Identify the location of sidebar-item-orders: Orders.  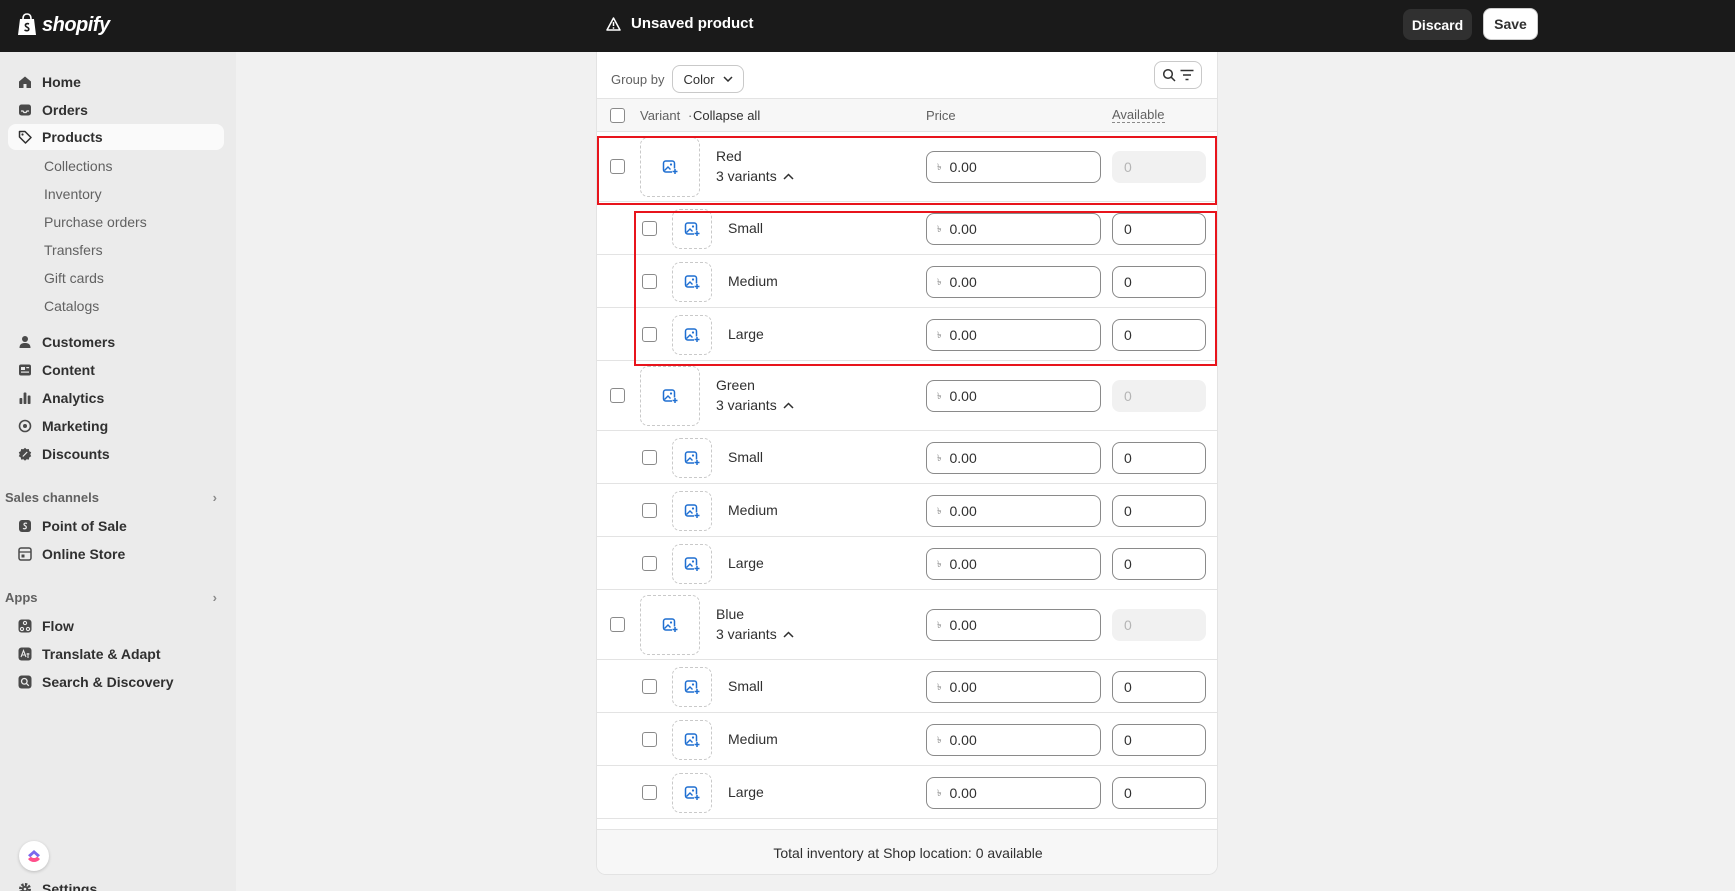
(116, 110).